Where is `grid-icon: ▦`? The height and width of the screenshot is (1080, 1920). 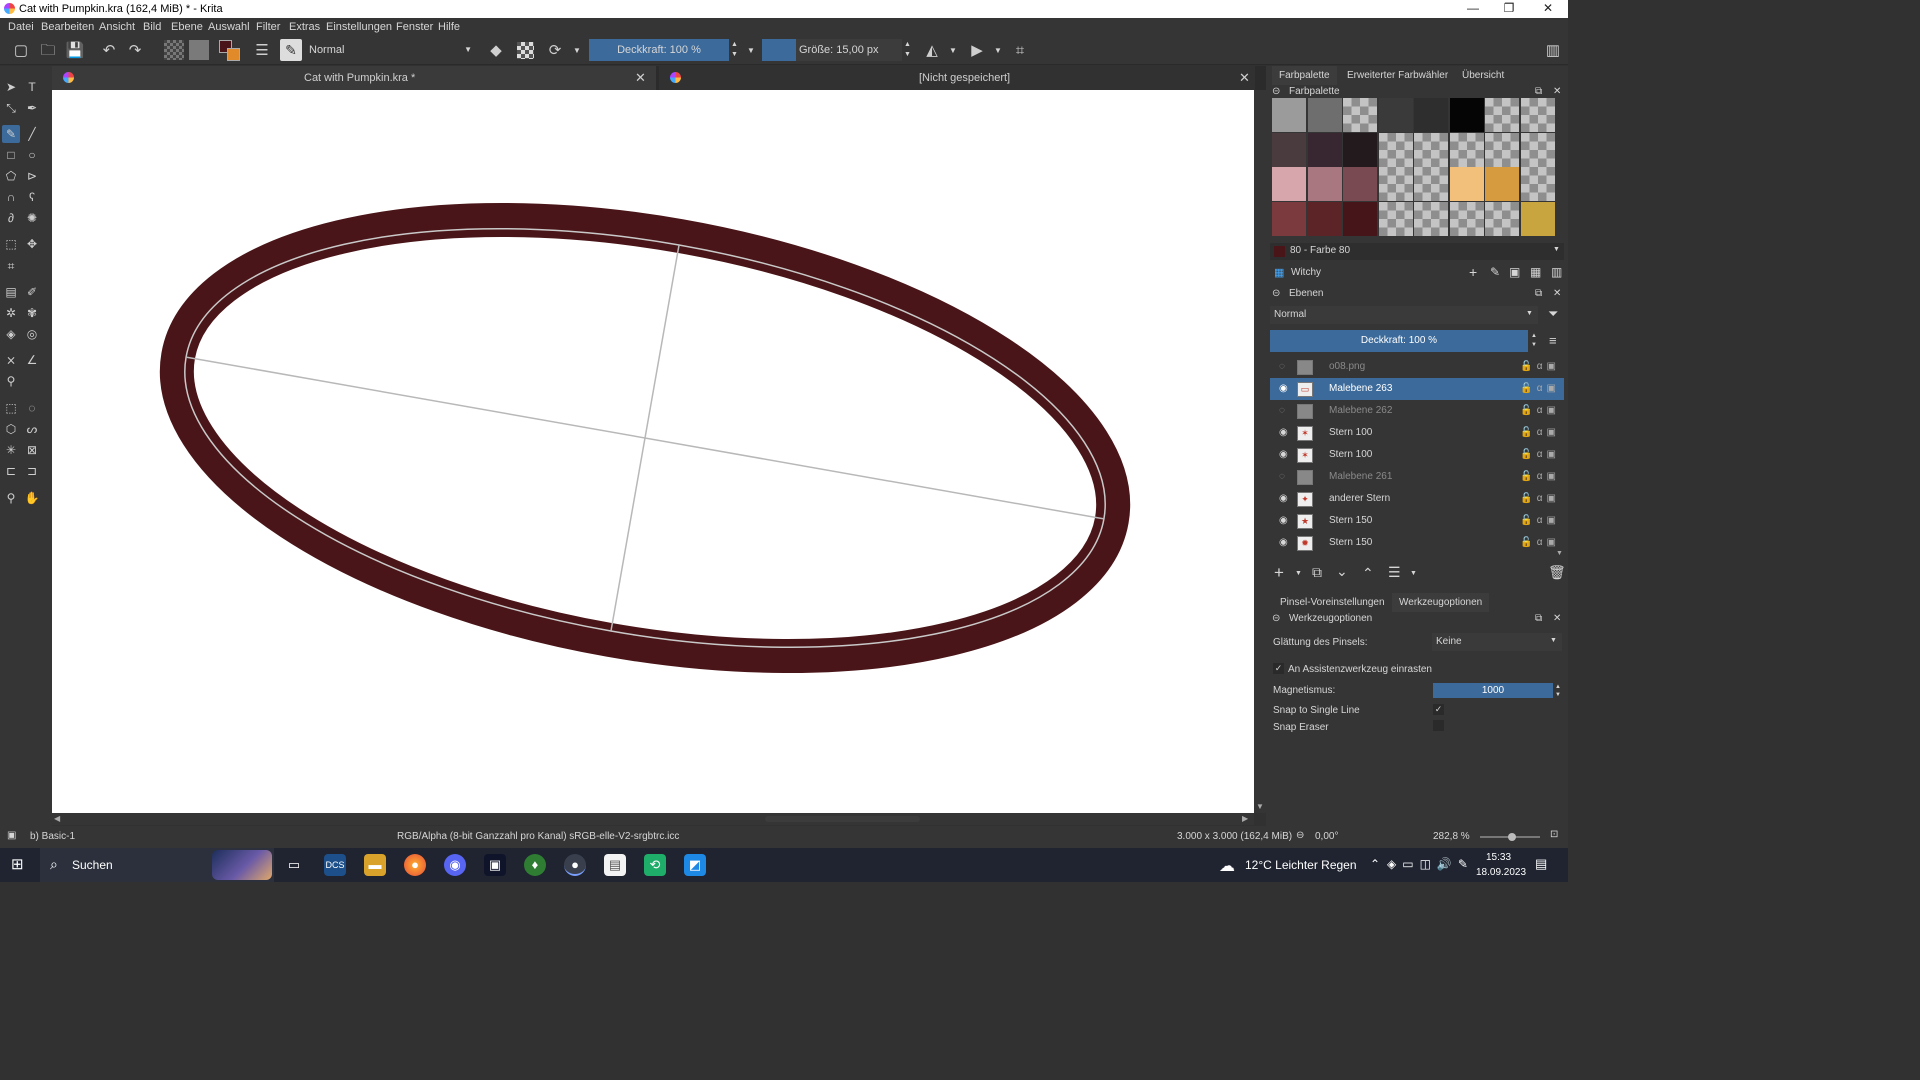 grid-icon: ▦ is located at coordinates (1535, 272).